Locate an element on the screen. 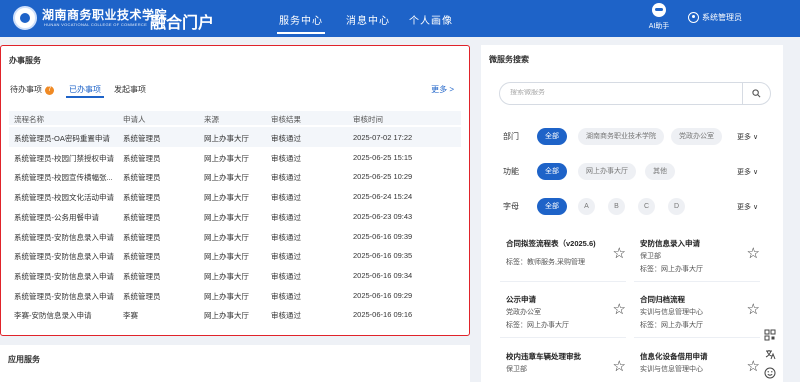 Image resolution: width=800 pixels, height=382 pixels. more-link: 更多 > is located at coordinates (442, 89).